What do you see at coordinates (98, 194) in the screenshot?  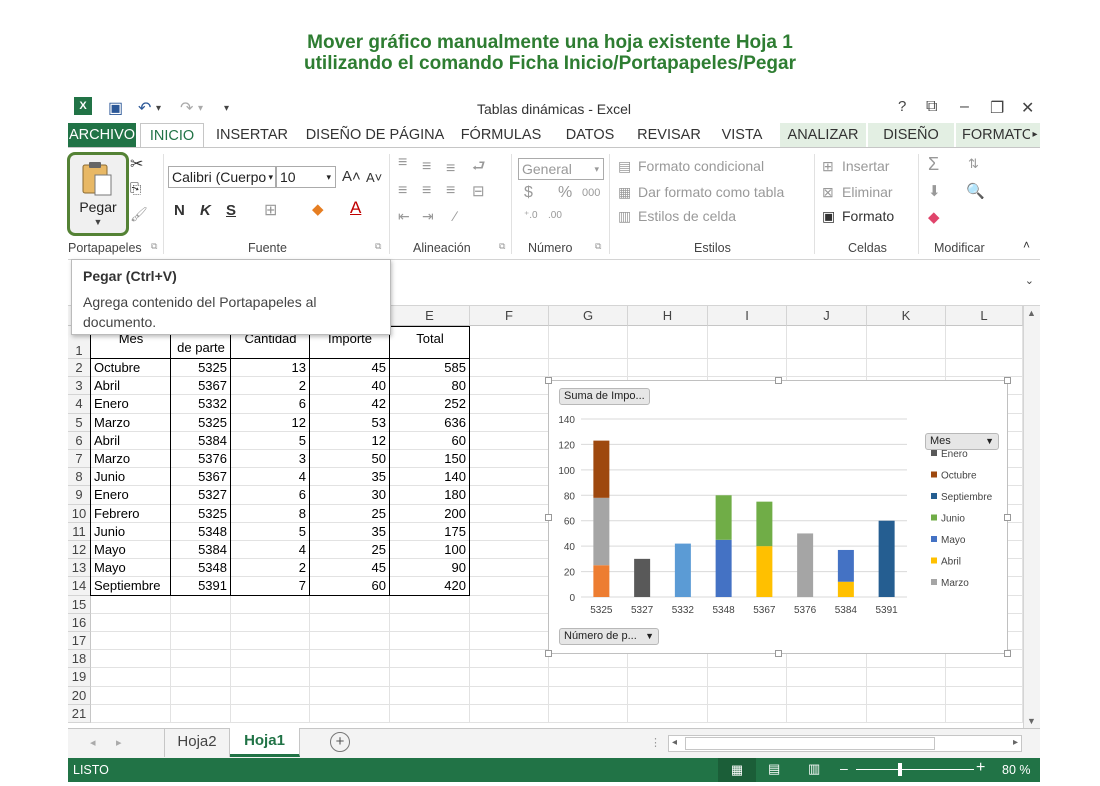 I see `paste-button: Pegar ▼` at bounding box center [98, 194].